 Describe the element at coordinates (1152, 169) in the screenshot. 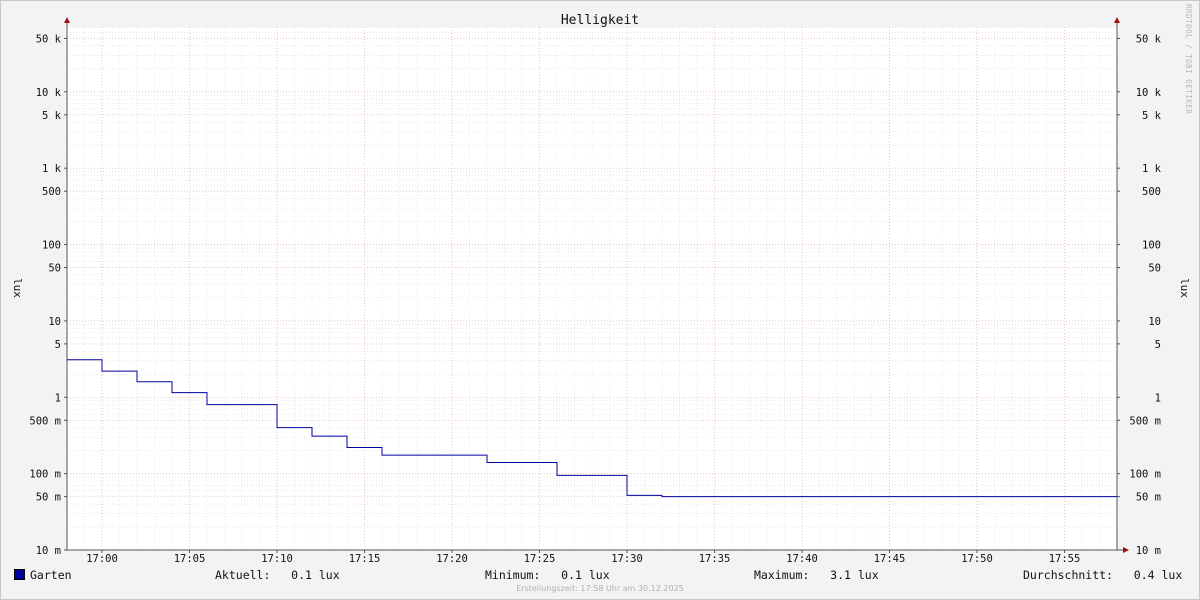

I see `y-tick-label-right: 1 k` at that location.